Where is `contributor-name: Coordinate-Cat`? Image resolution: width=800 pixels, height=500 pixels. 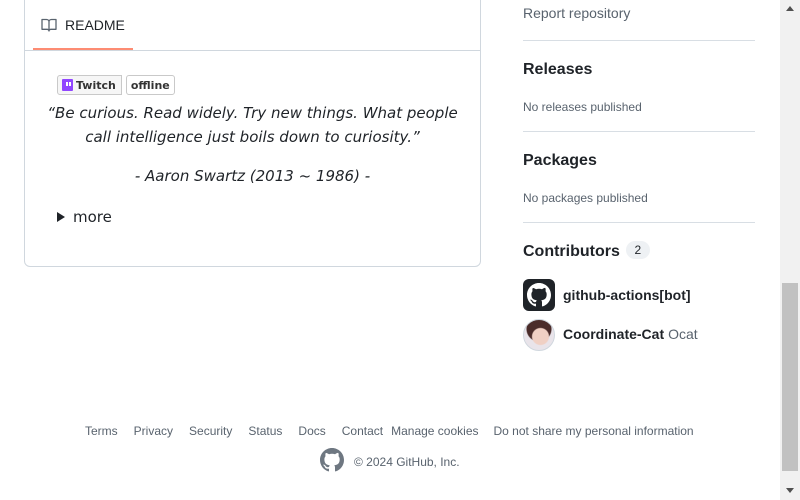 contributor-name: Coordinate-Cat is located at coordinates (614, 334).